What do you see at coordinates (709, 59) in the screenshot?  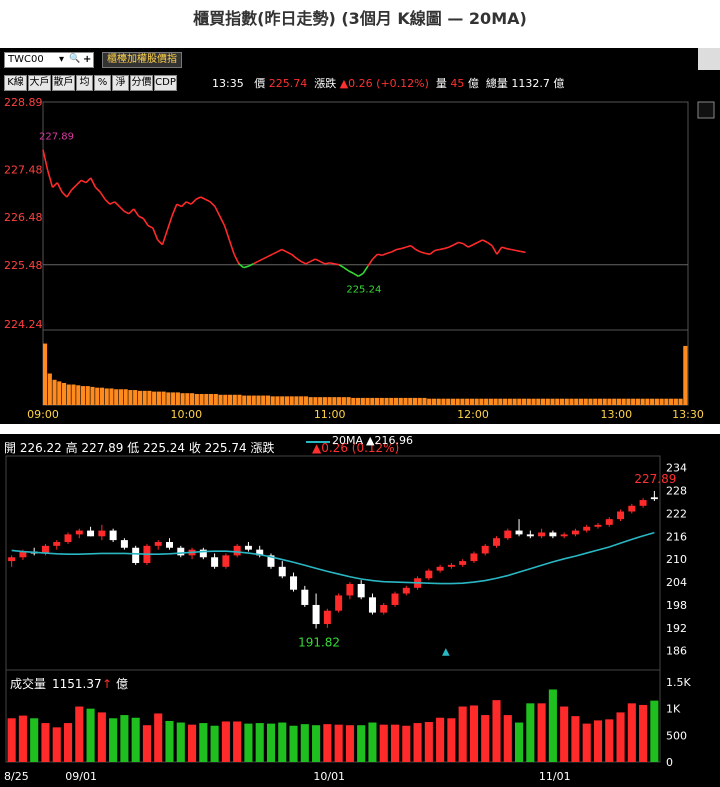 I see `side-scroll-tab` at bounding box center [709, 59].